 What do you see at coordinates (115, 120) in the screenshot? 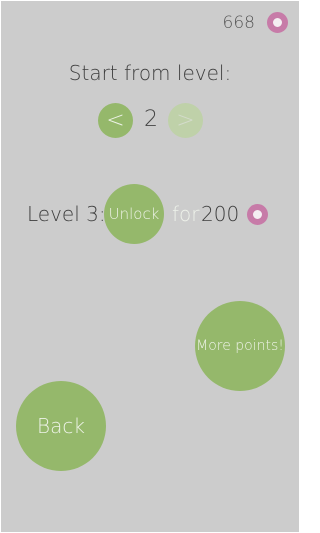
I see `previous-level-button: <` at bounding box center [115, 120].